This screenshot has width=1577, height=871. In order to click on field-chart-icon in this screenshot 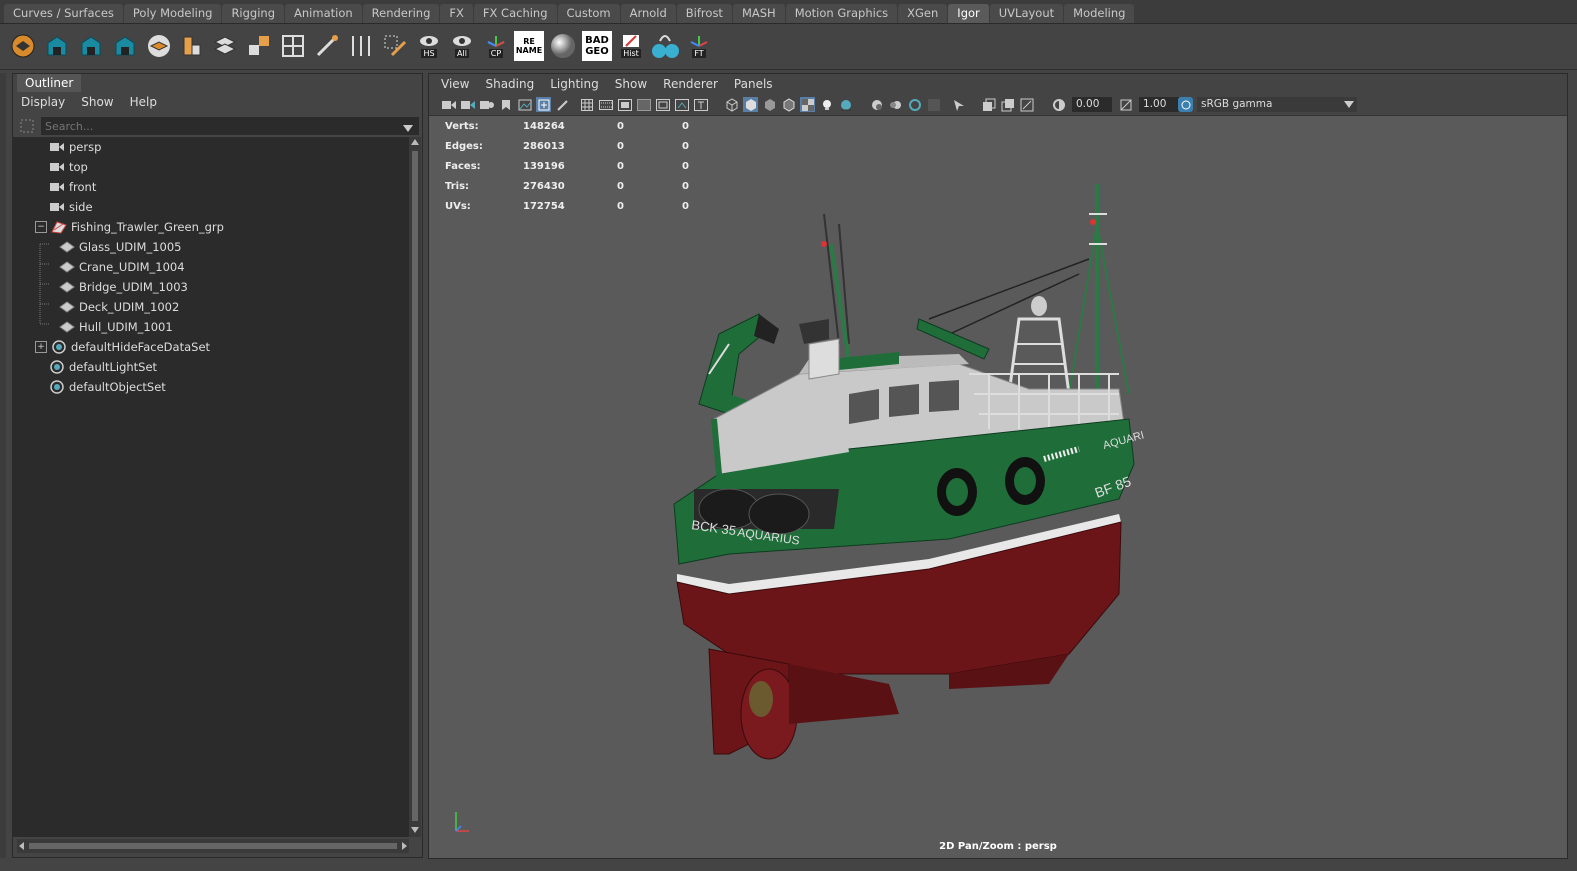, I will do `click(662, 104)`.